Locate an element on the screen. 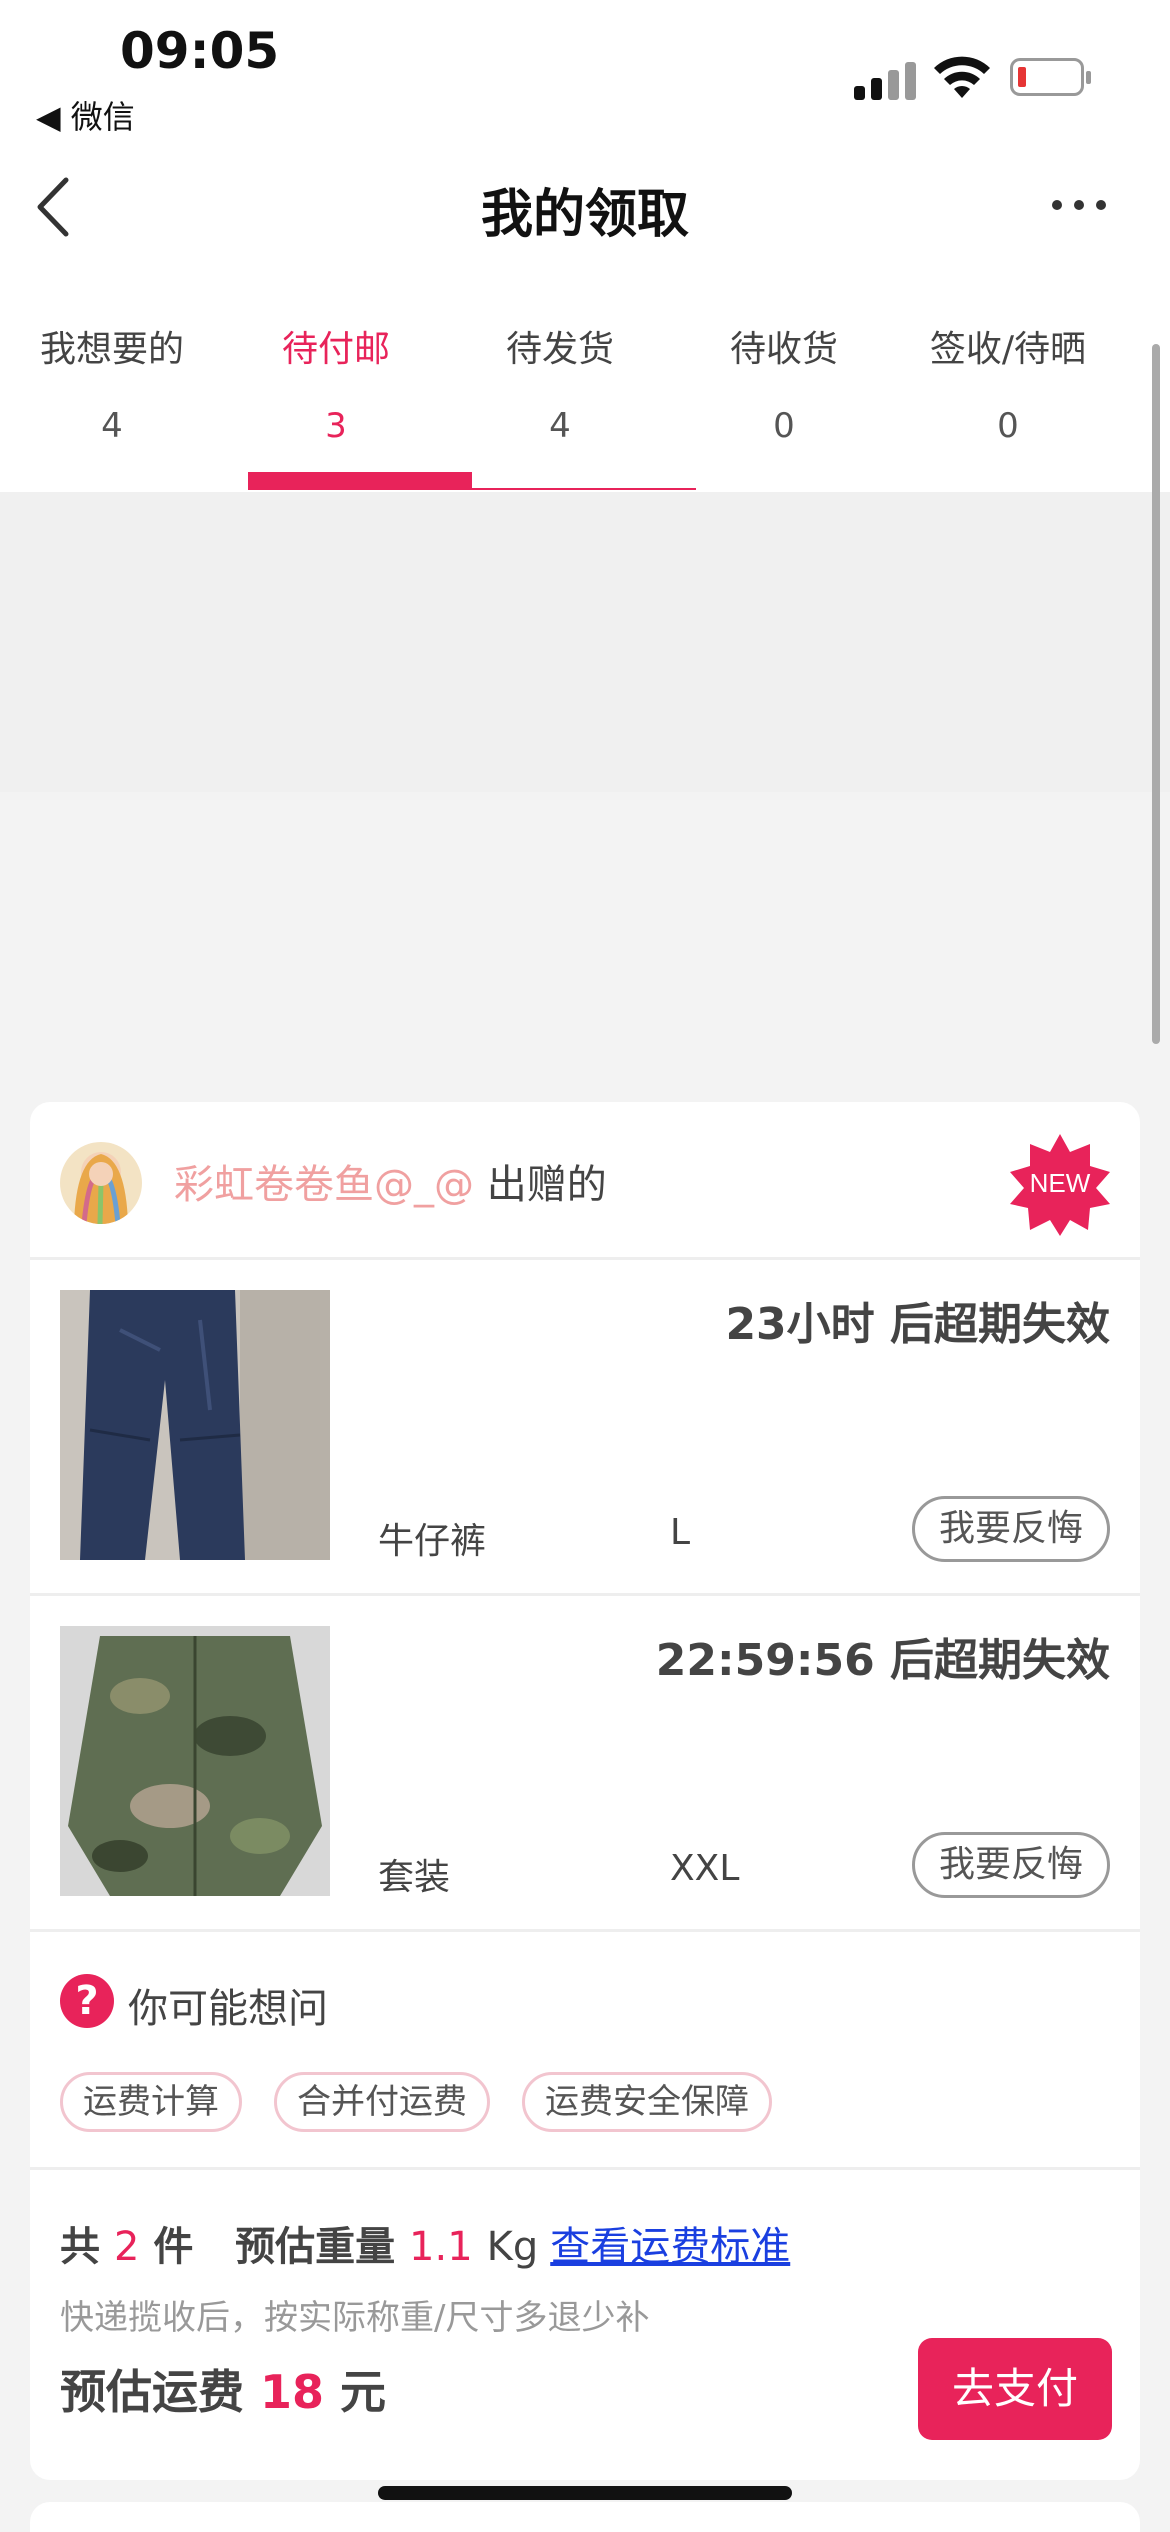  list-item: 22:59:56 后超期失效 套装 XXL 我要反悔 is located at coordinates (585, 1764).